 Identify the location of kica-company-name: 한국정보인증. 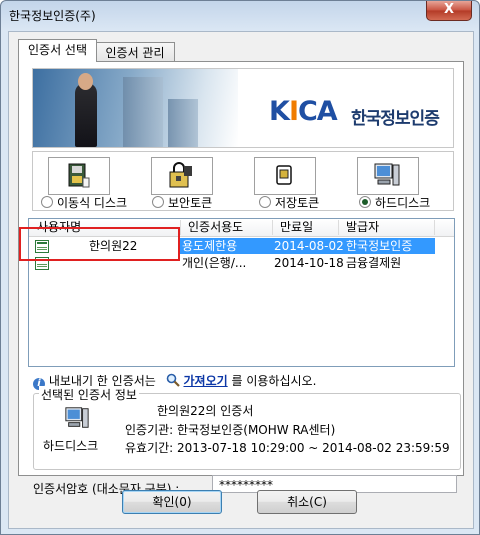
(395, 119).